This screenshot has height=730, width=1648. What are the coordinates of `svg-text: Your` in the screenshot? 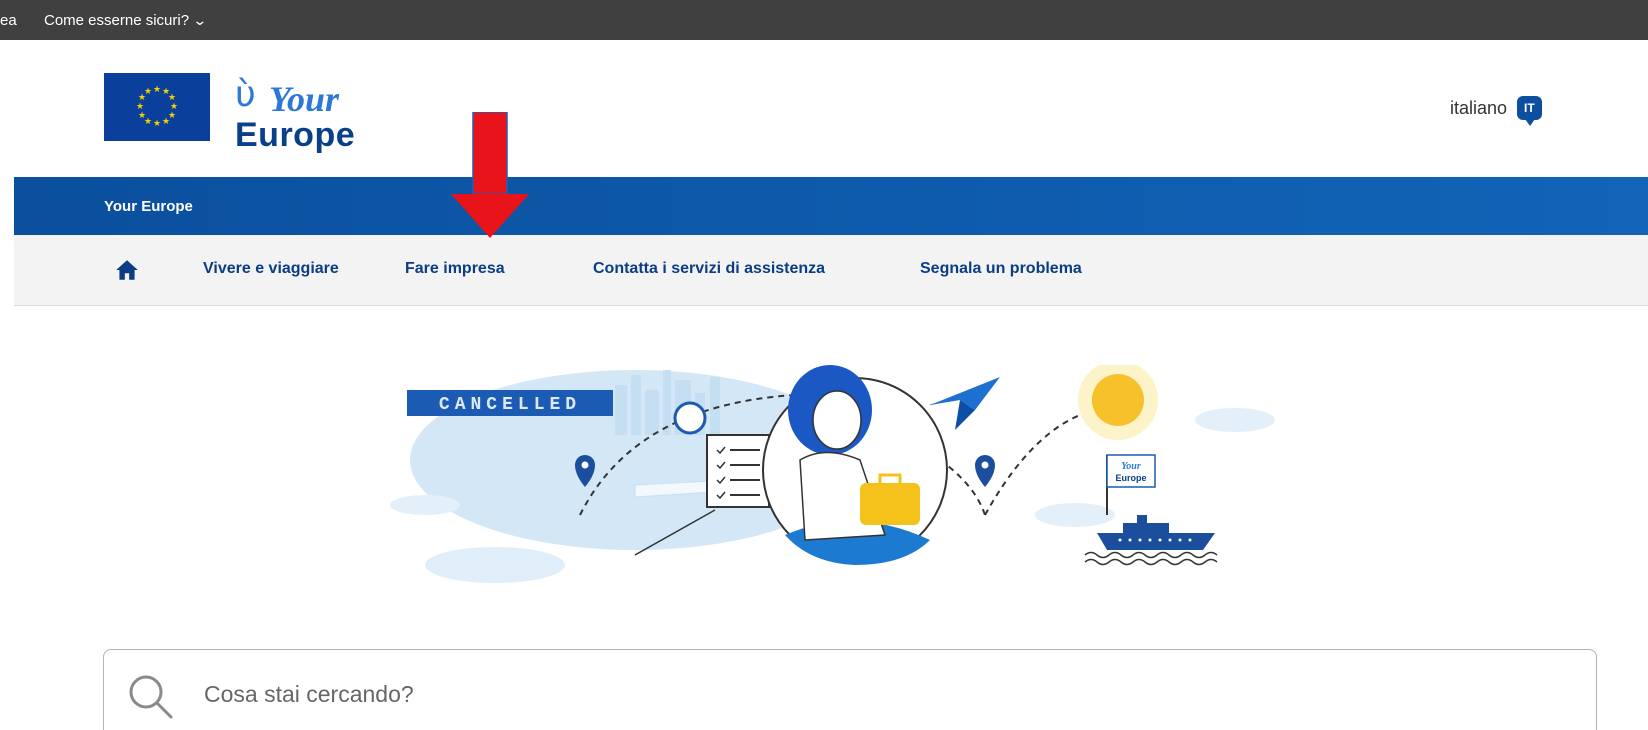 It's located at (1131, 466).